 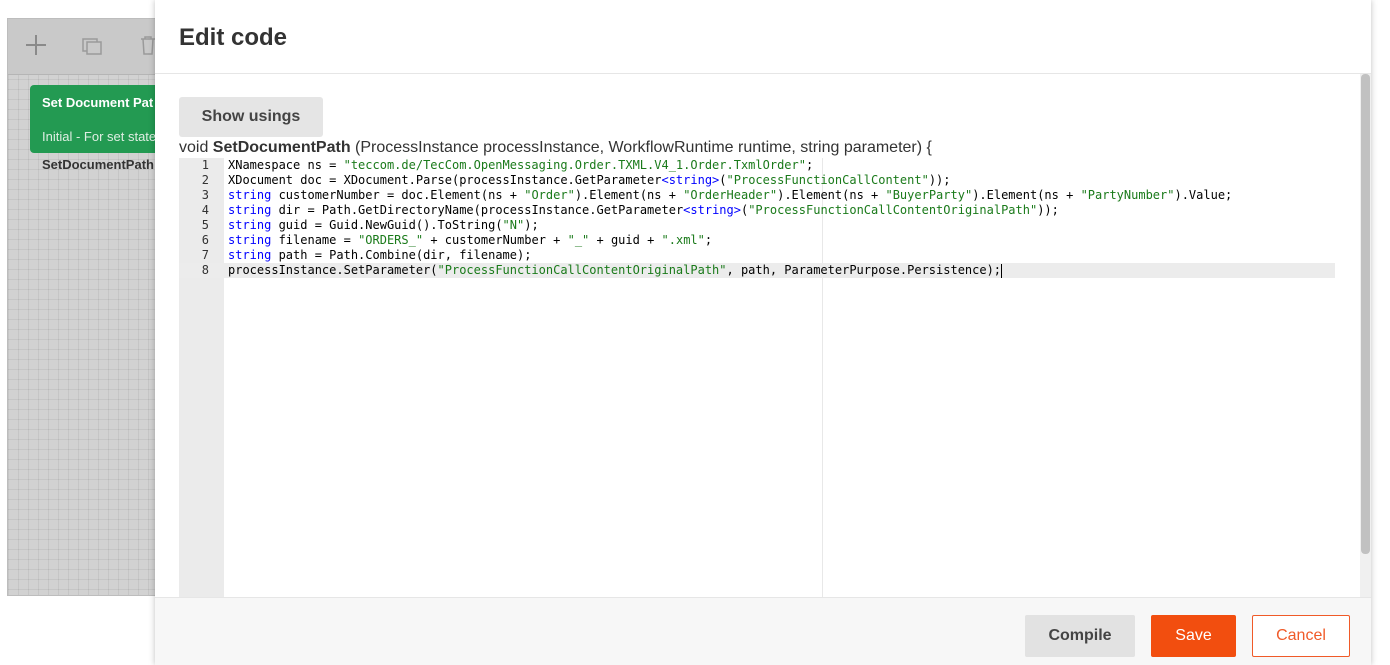 I want to click on code-string: "Order", so click(x=549, y=195).